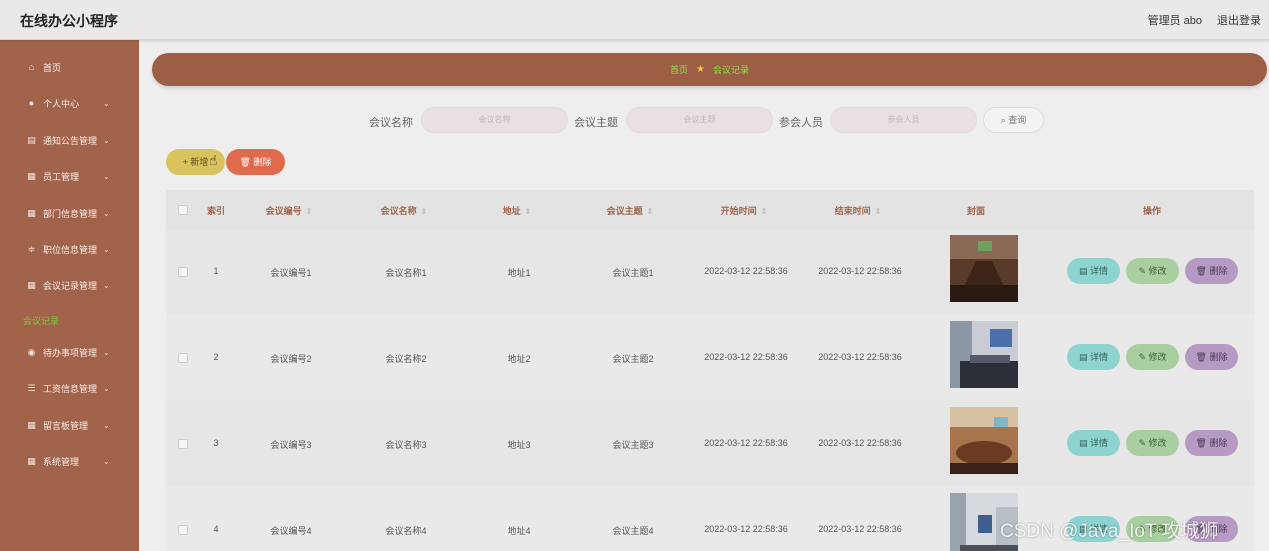 Image resolution: width=1269 pixels, height=551 pixels. Describe the element at coordinates (216, 529) in the screenshot. I see `cell-index: 4` at that location.